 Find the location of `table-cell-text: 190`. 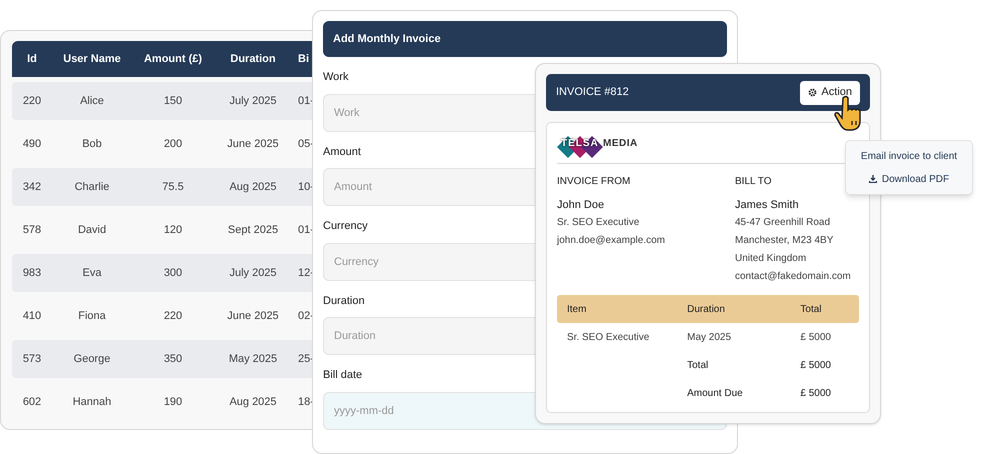

table-cell-text: 190 is located at coordinates (173, 402).